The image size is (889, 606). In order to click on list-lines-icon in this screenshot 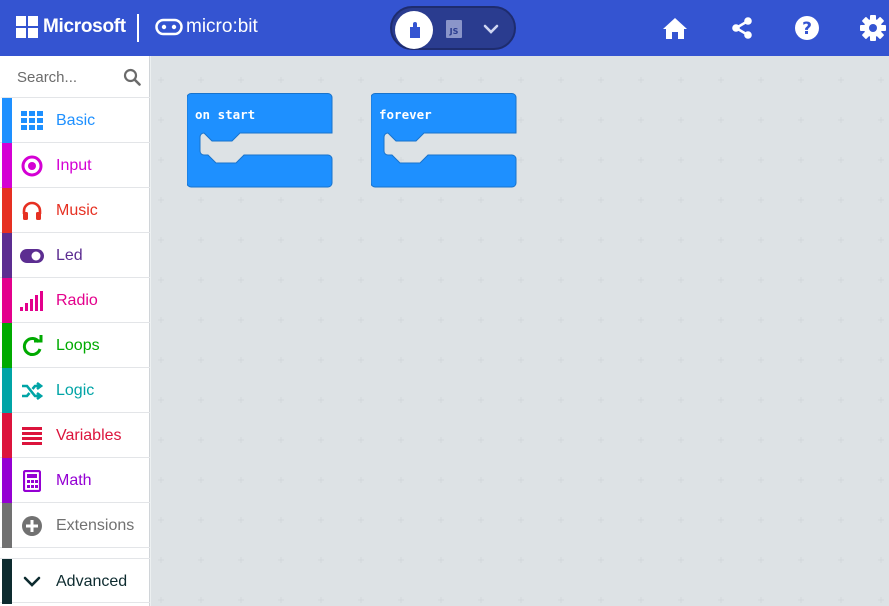, I will do `click(32, 436)`.